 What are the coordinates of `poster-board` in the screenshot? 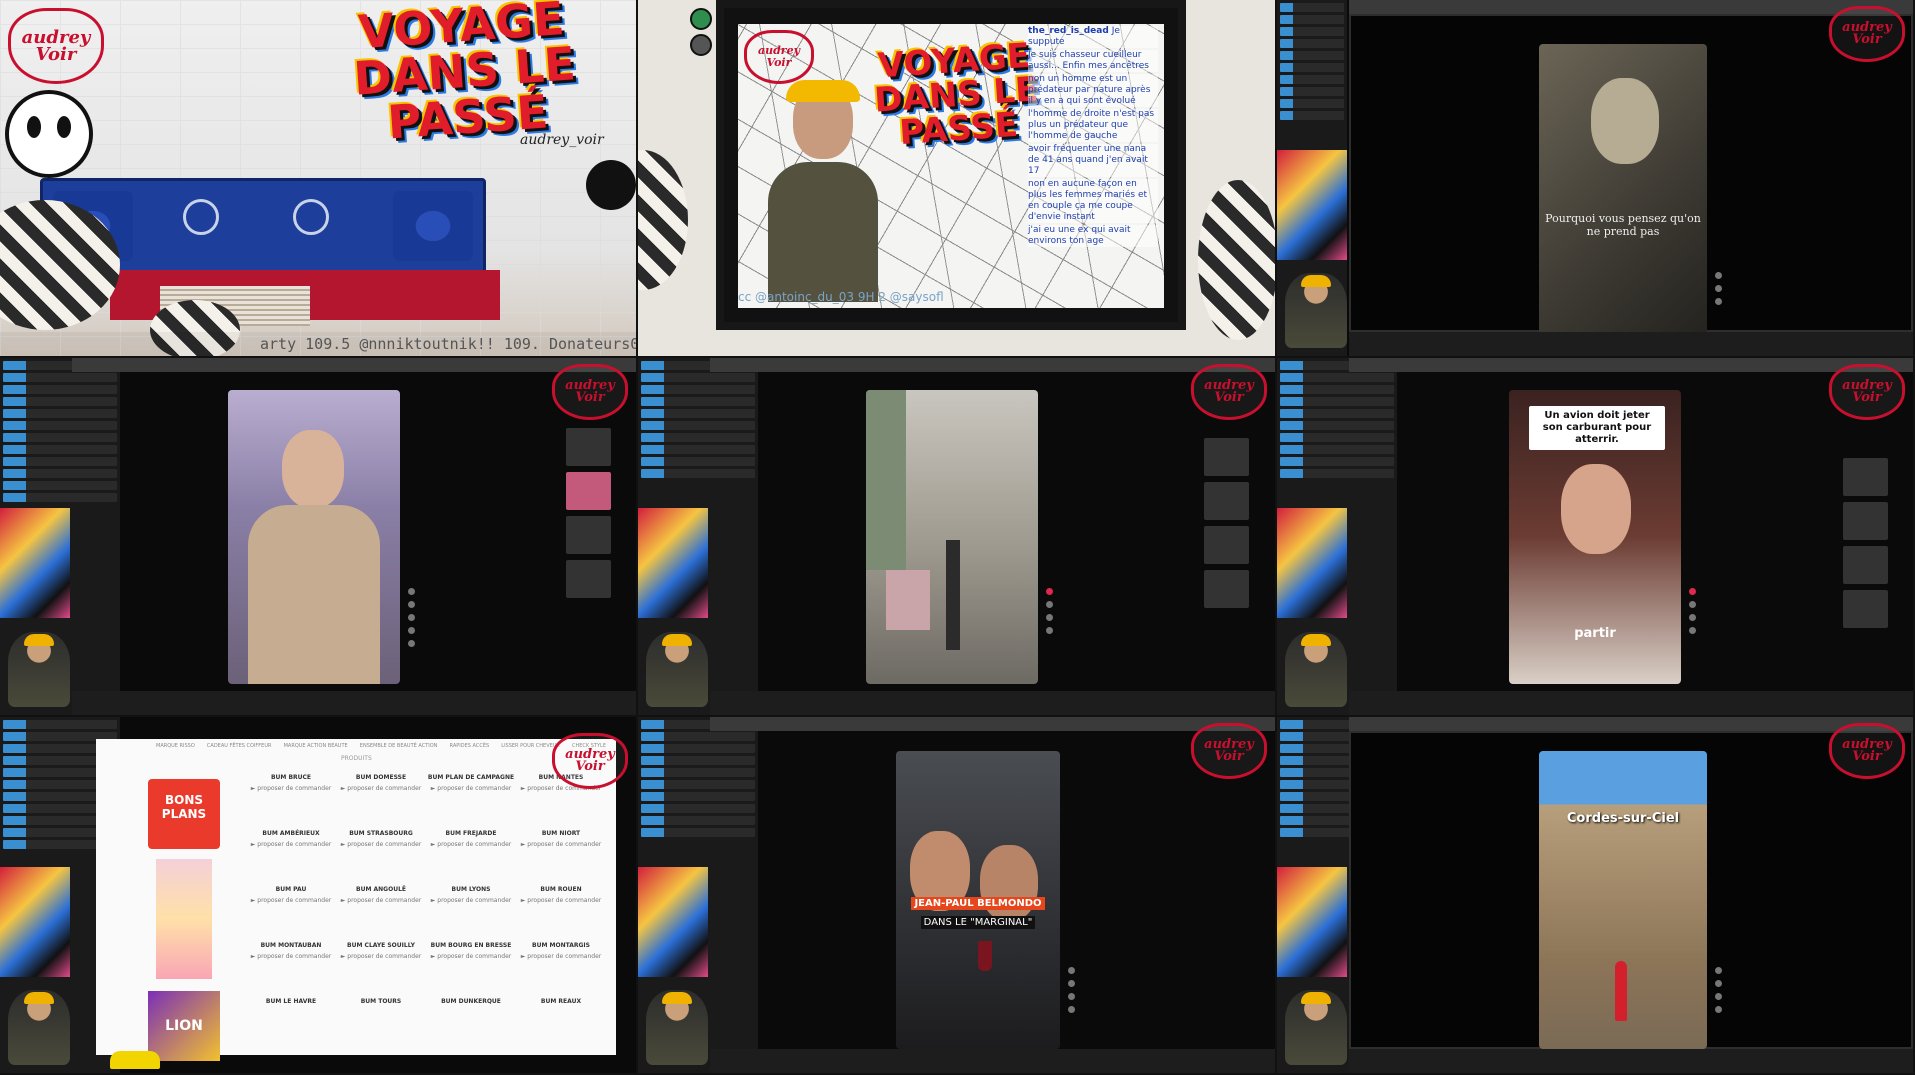 It's located at (908, 600).